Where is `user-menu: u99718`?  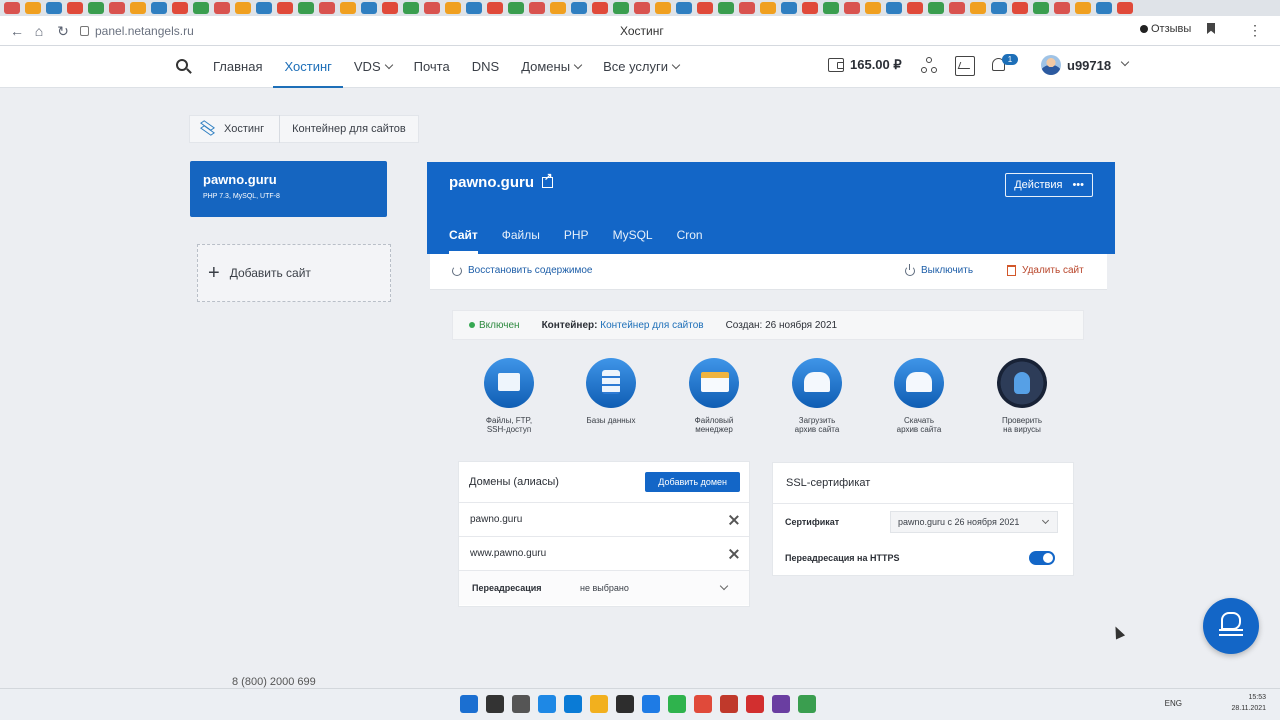
user-menu: u99718 is located at coordinates (1085, 65).